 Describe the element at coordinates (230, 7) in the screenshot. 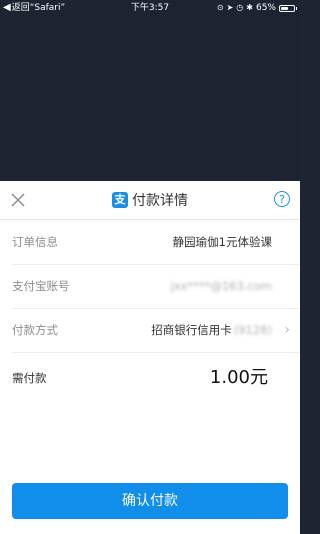

I see `location-icon: ➤` at that location.